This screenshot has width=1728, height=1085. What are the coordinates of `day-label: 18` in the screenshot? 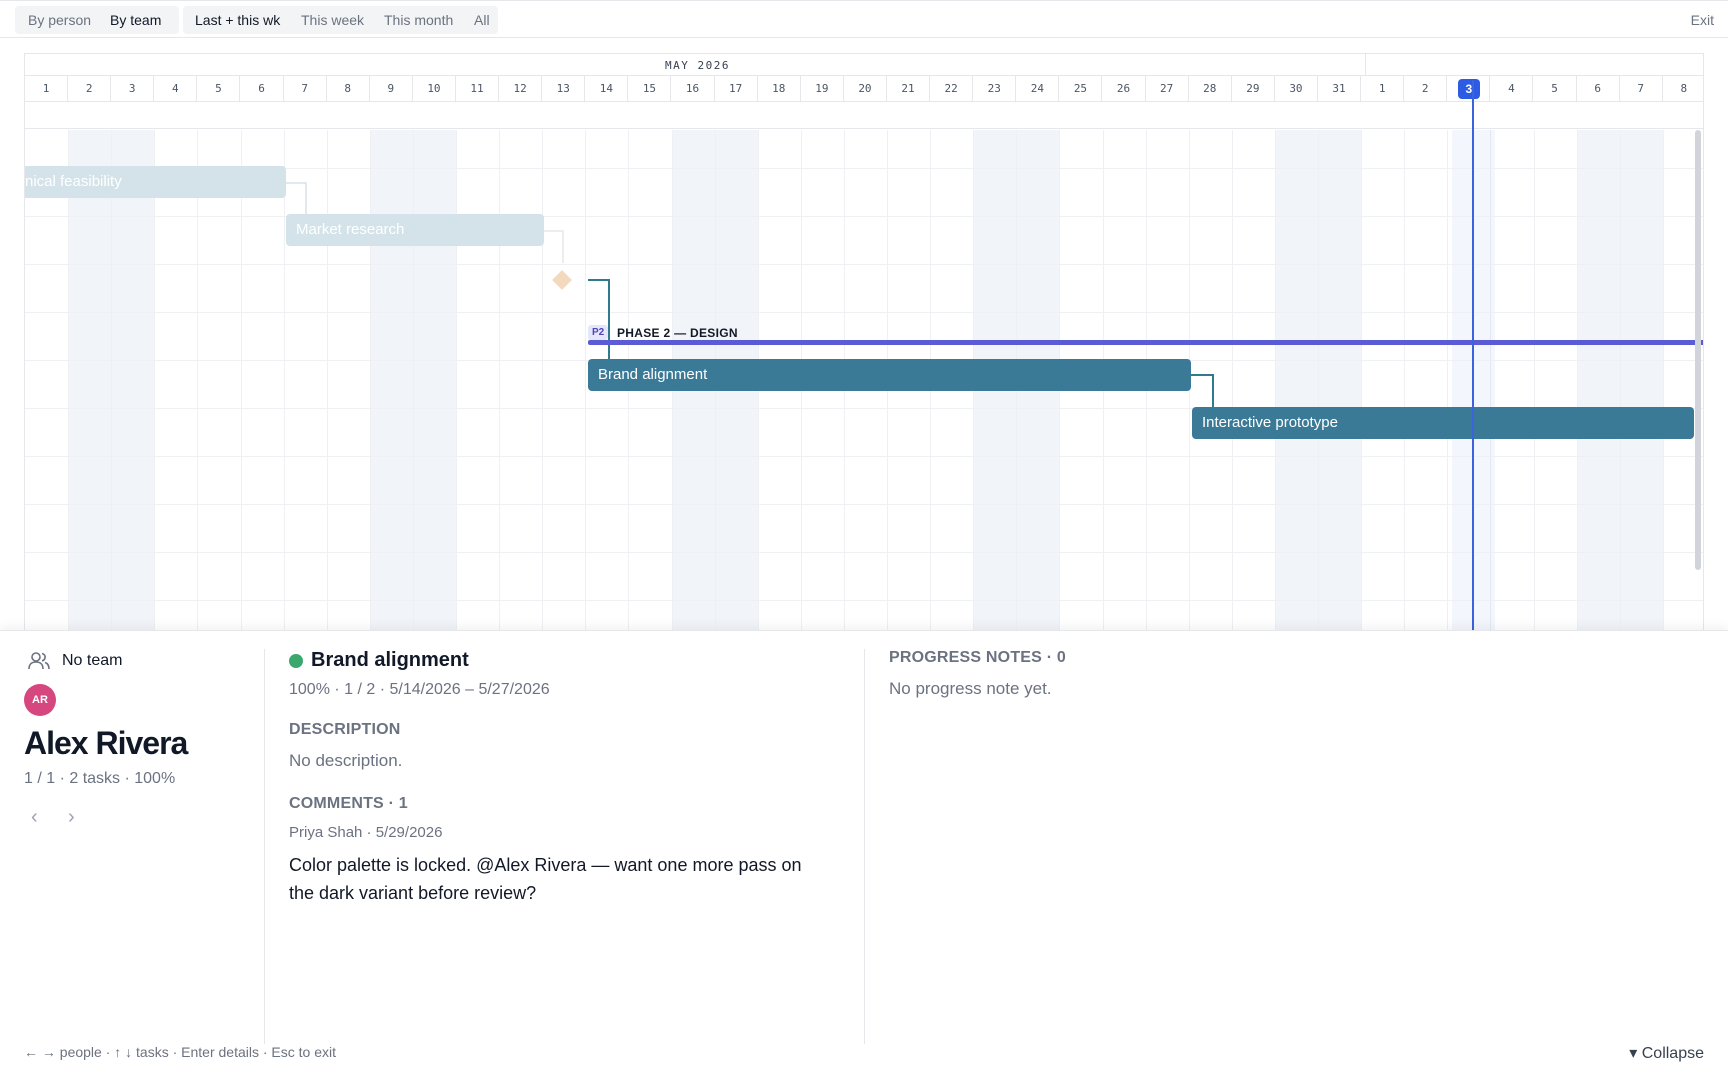 It's located at (779, 88).